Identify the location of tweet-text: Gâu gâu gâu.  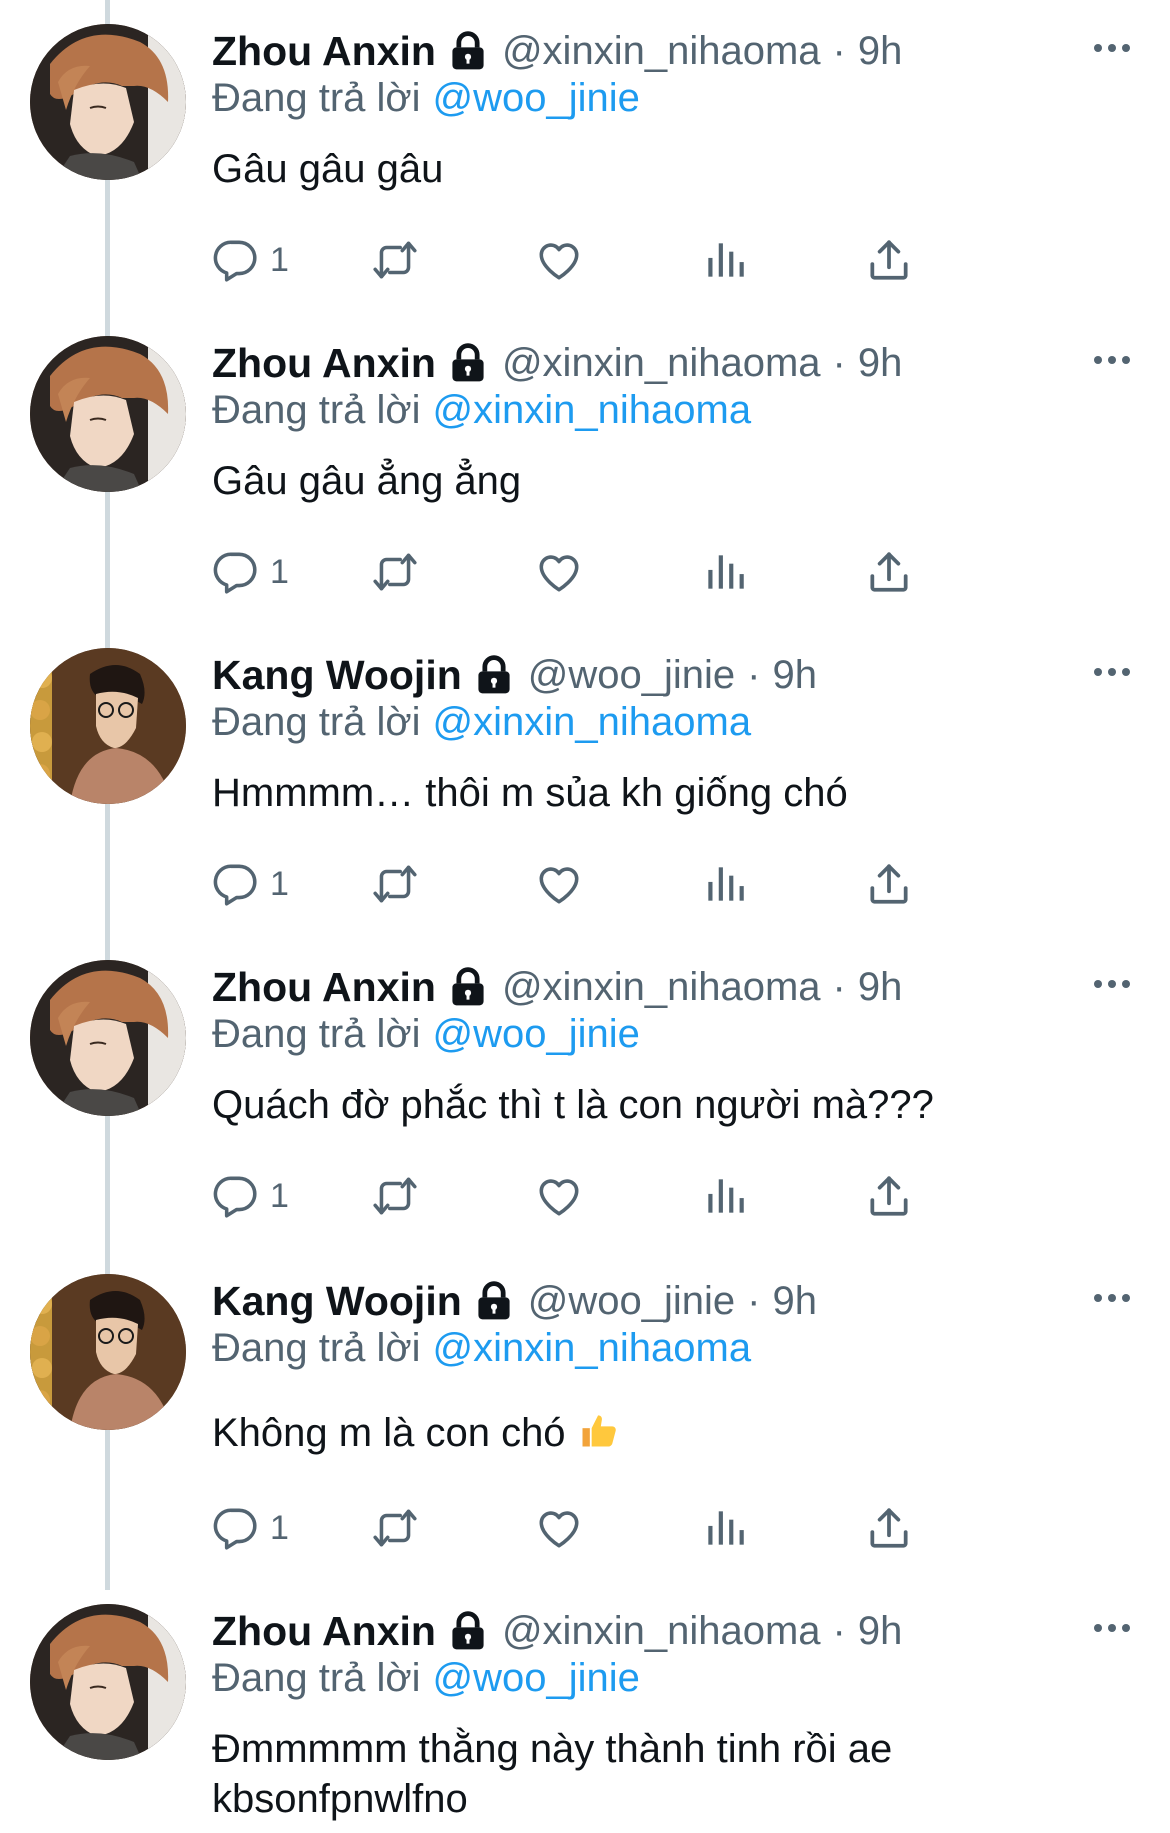
(328, 169).